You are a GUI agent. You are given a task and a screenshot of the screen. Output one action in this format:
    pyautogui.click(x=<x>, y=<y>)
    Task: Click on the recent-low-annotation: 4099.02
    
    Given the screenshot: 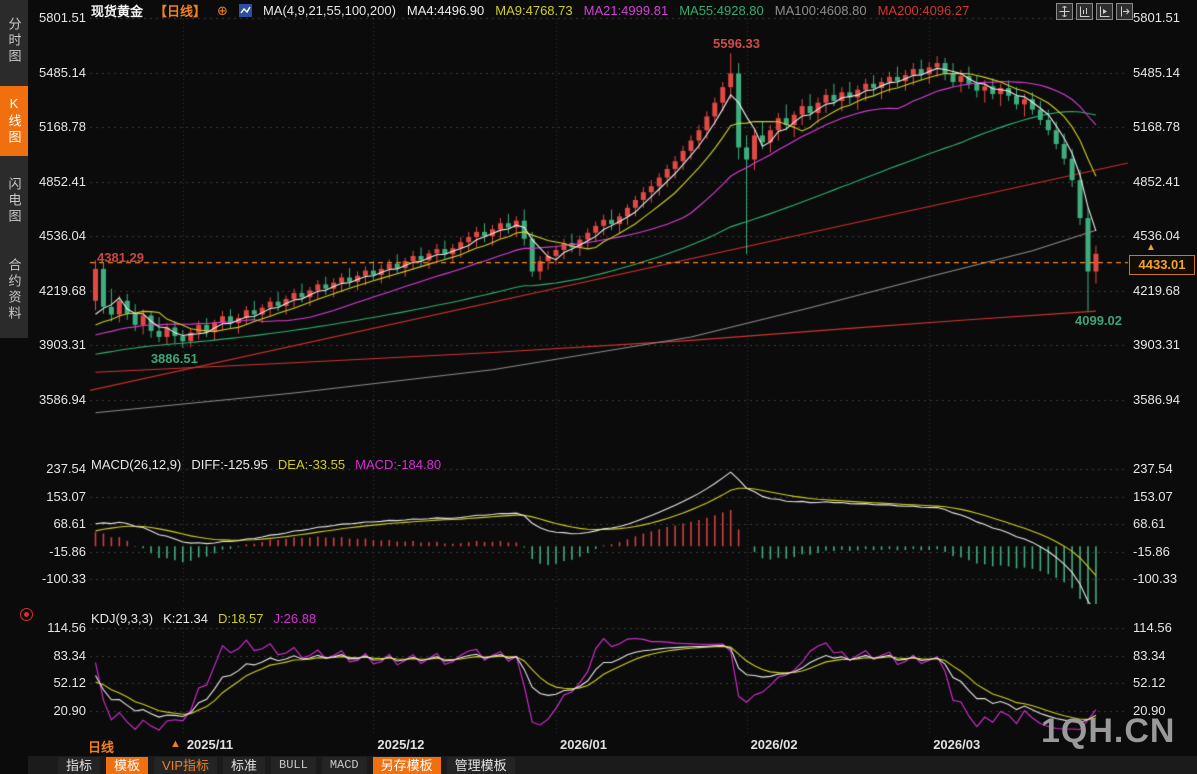 What is the action you would take?
    pyautogui.click(x=1098, y=321)
    